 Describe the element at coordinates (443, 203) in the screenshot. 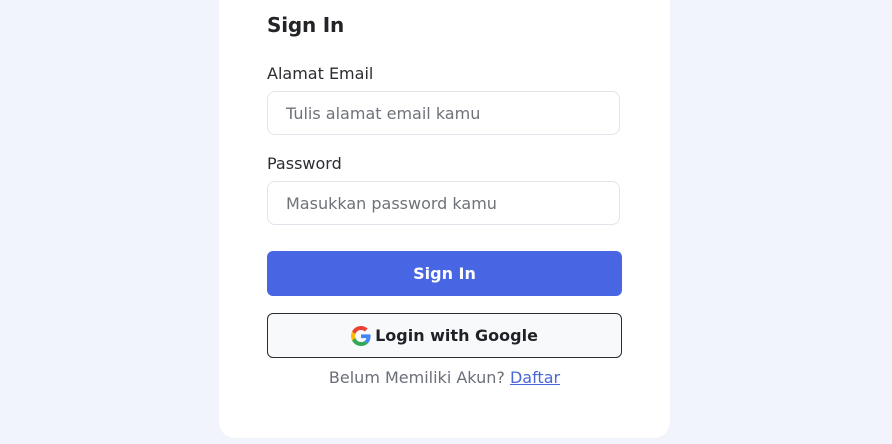

I see `password-field` at that location.